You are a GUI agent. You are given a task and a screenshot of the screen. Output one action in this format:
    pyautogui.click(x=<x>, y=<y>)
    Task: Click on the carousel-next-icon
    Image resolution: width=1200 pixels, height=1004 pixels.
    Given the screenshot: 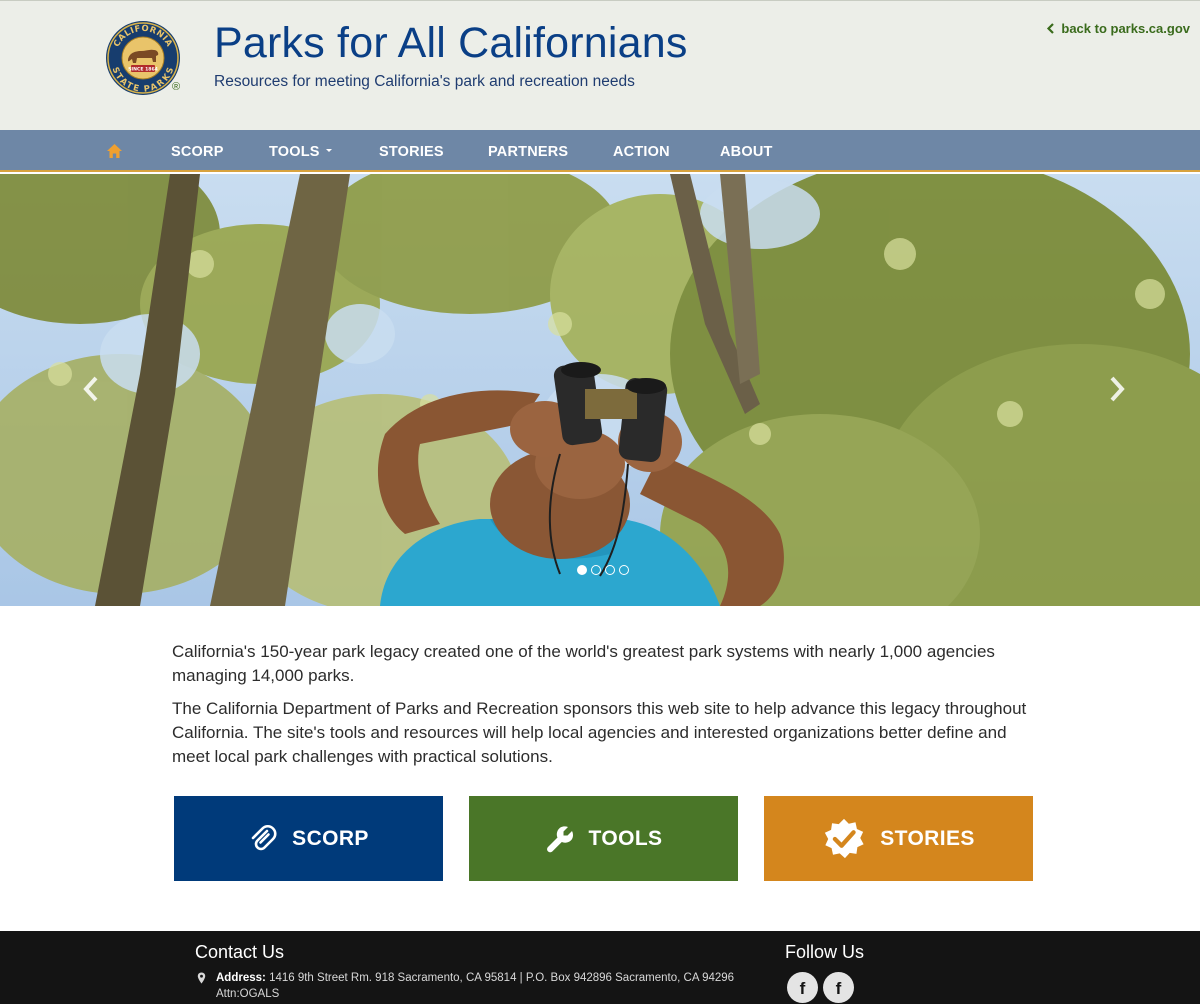 What is the action you would take?
    pyautogui.click(x=1117, y=389)
    